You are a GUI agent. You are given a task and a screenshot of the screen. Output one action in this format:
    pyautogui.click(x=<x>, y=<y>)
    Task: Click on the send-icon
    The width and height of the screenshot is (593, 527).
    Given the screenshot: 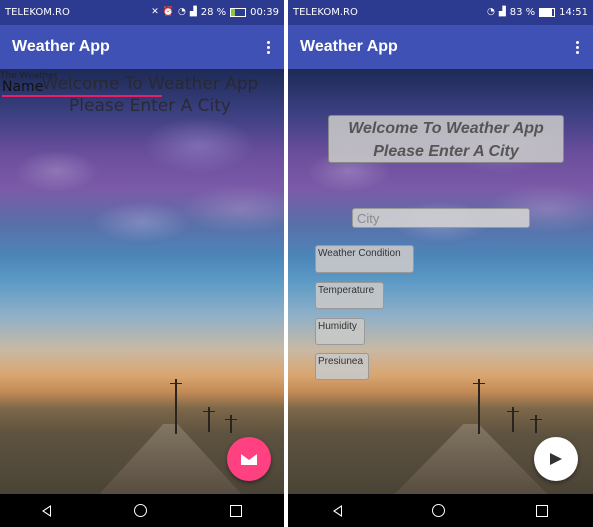 What is the action you would take?
    pyautogui.click(x=556, y=459)
    